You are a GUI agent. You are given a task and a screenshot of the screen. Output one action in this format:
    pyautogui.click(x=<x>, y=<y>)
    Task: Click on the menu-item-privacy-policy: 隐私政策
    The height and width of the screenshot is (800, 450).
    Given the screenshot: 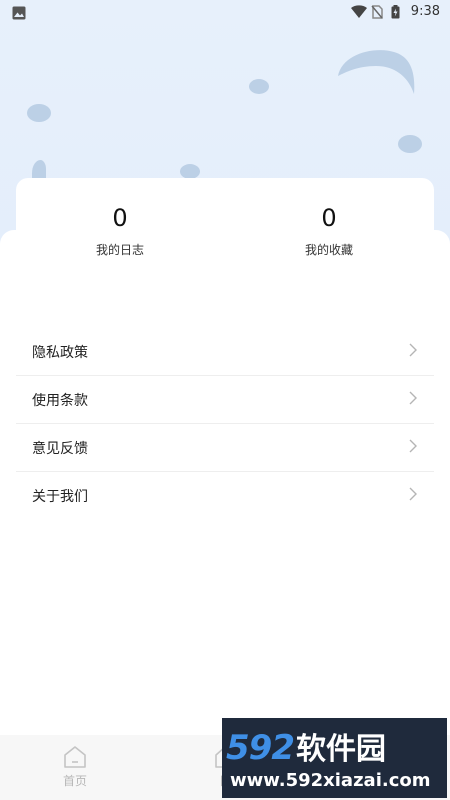 What is the action you would take?
    pyautogui.click(x=225, y=352)
    